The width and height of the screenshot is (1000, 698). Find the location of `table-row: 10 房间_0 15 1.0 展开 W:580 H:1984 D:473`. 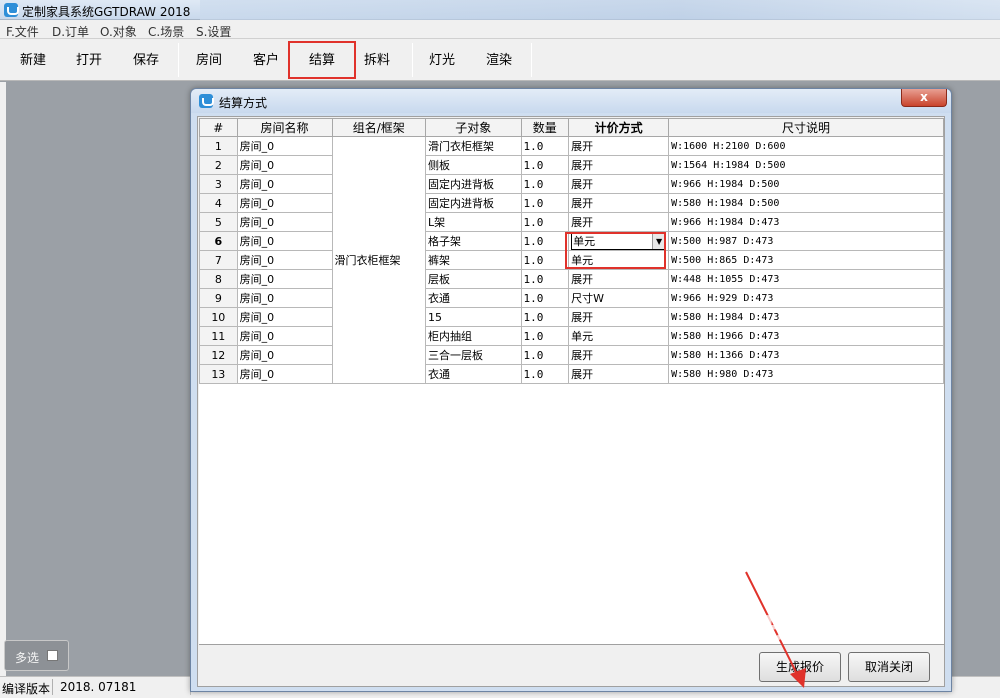

table-row: 10 房间_0 15 1.0 展开 W:580 H:1984 D:473 is located at coordinates (571, 317).